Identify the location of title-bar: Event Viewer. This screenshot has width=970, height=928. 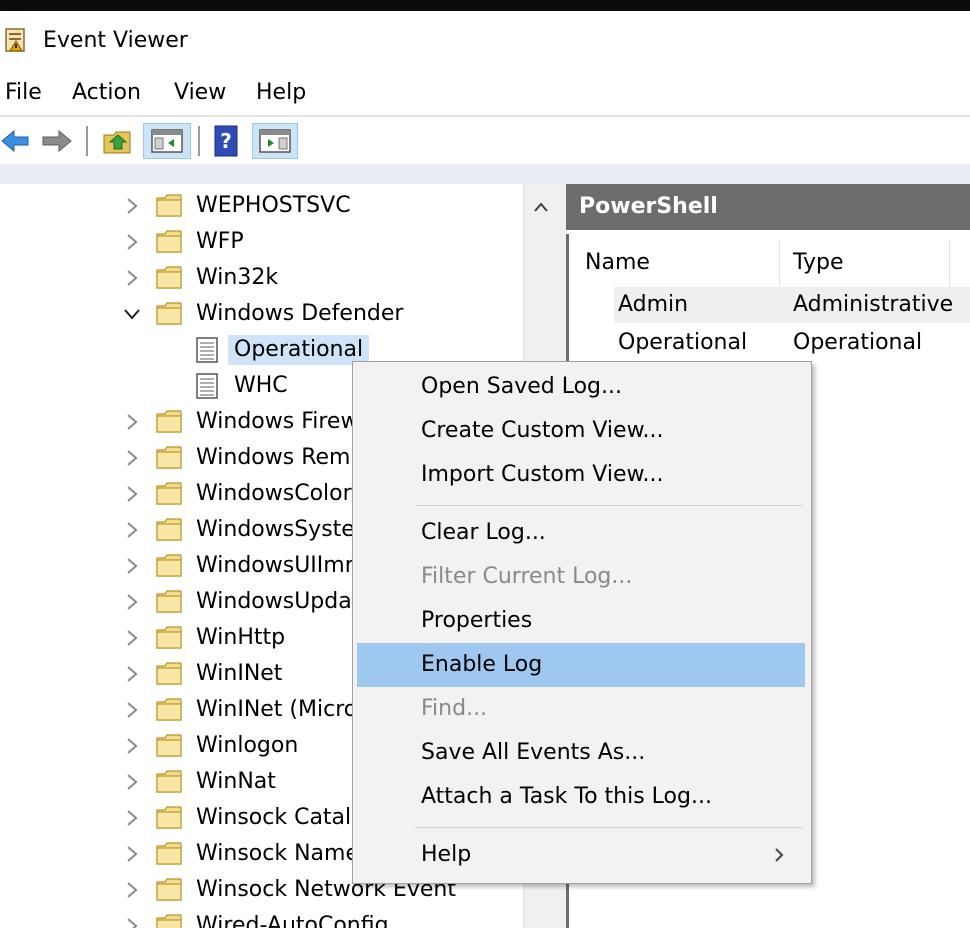
(485, 41).